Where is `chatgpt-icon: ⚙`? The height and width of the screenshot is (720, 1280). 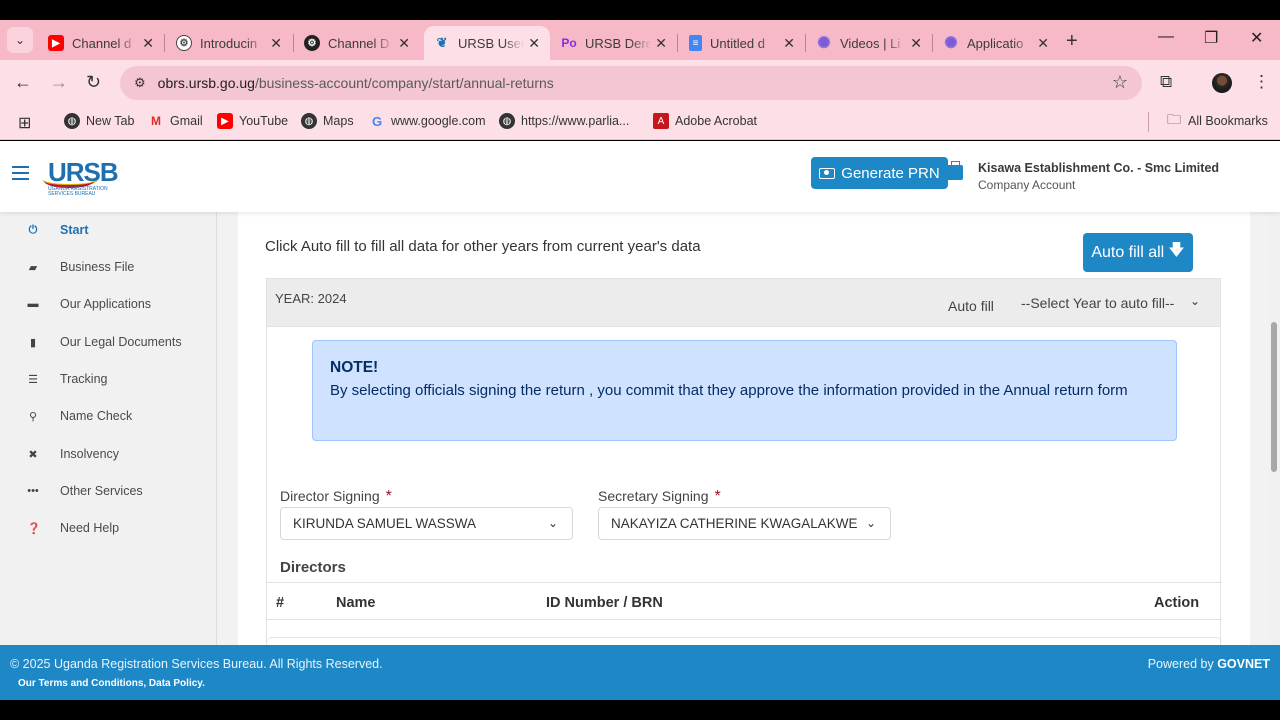 chatgpt-icon: ⚙ is located at coordinates (312, 43).